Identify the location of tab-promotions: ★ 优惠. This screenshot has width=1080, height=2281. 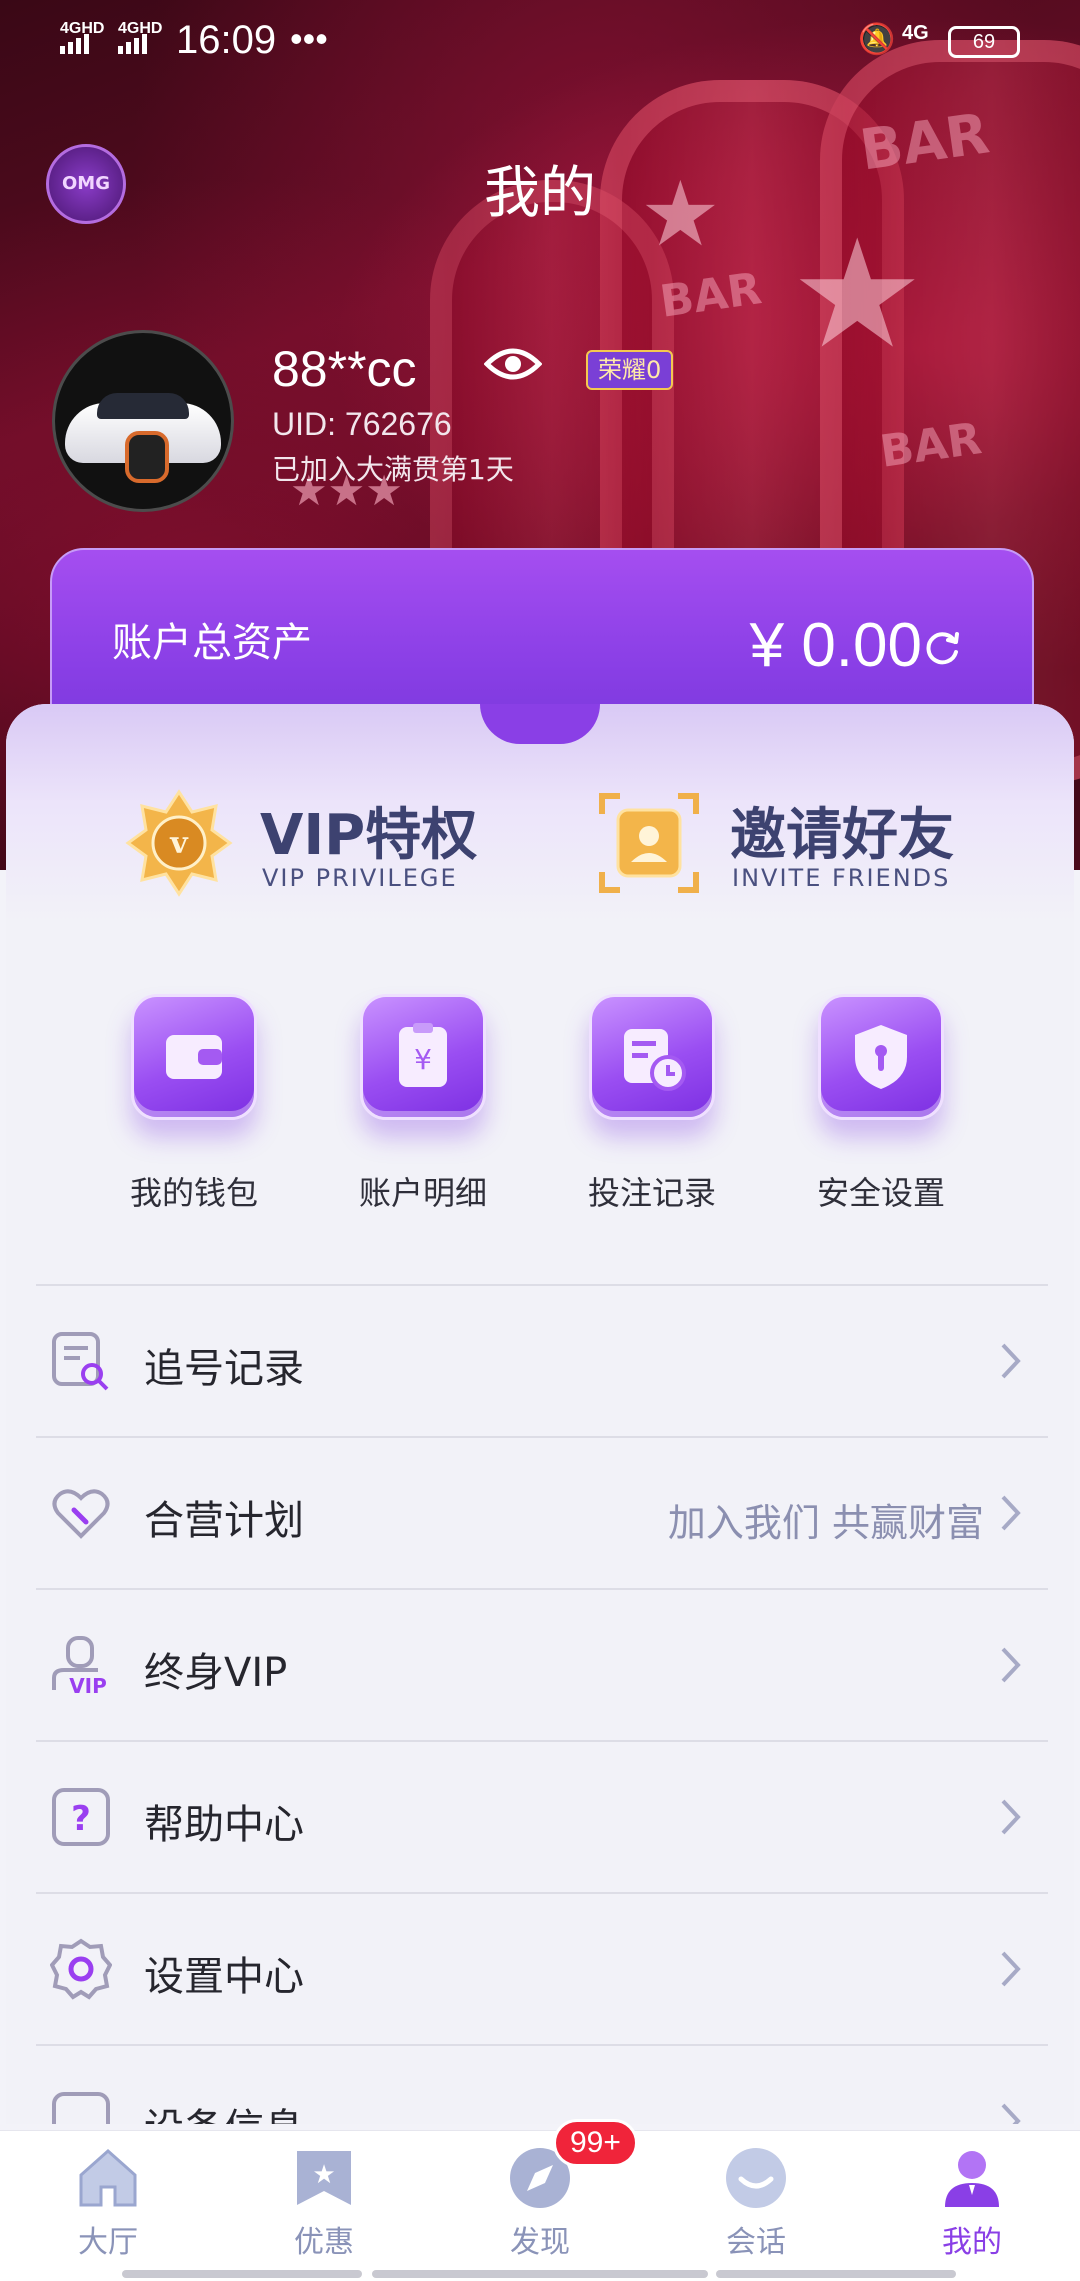
(324, 2203).